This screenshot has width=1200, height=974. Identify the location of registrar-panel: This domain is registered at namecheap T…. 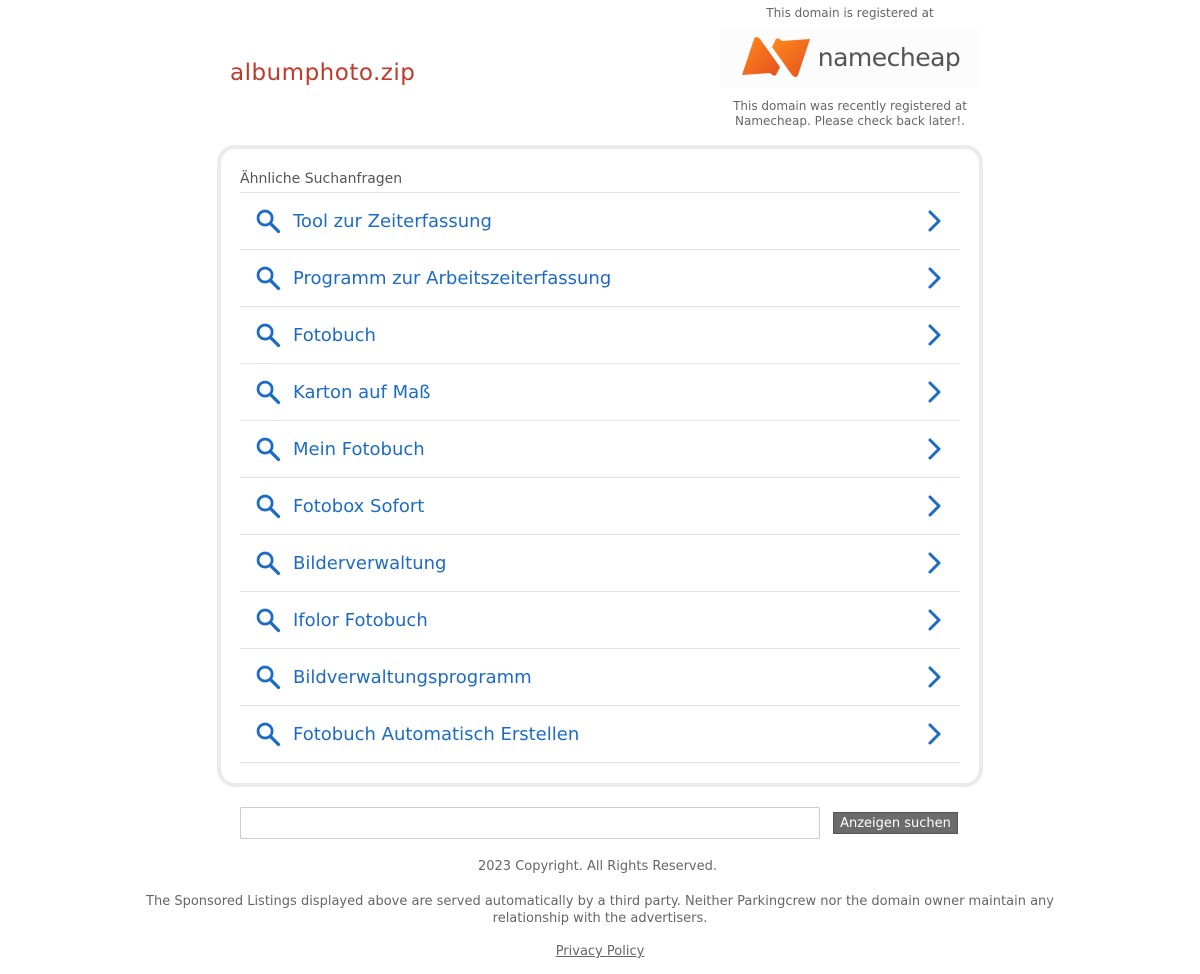
(850, 67).